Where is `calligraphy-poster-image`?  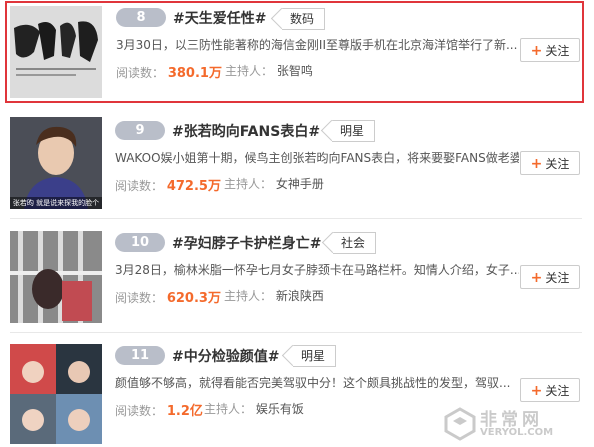 calligraphy-poster-image is located at coordinates (56, 52).